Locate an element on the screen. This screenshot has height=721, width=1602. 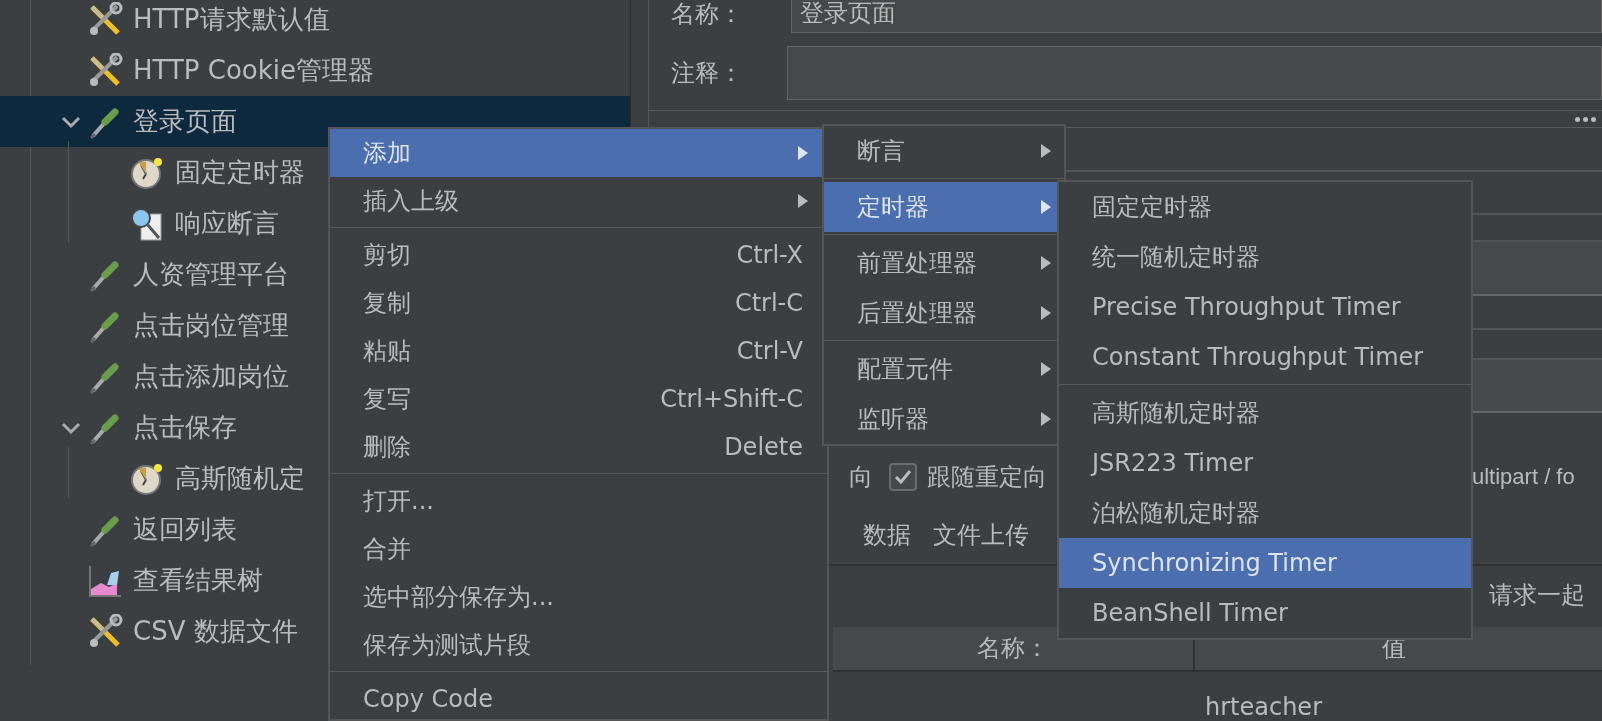
menu-item: 合并 is located at coordinates (578, 549).